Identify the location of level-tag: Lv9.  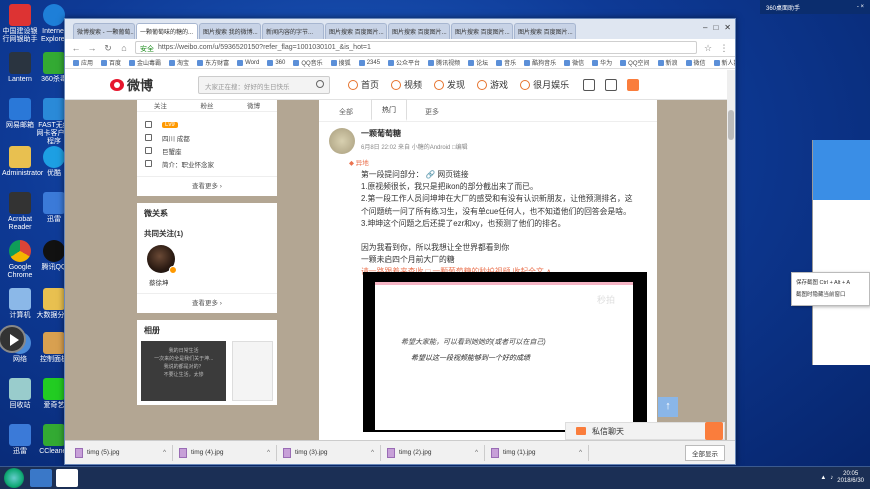
(170, 124).